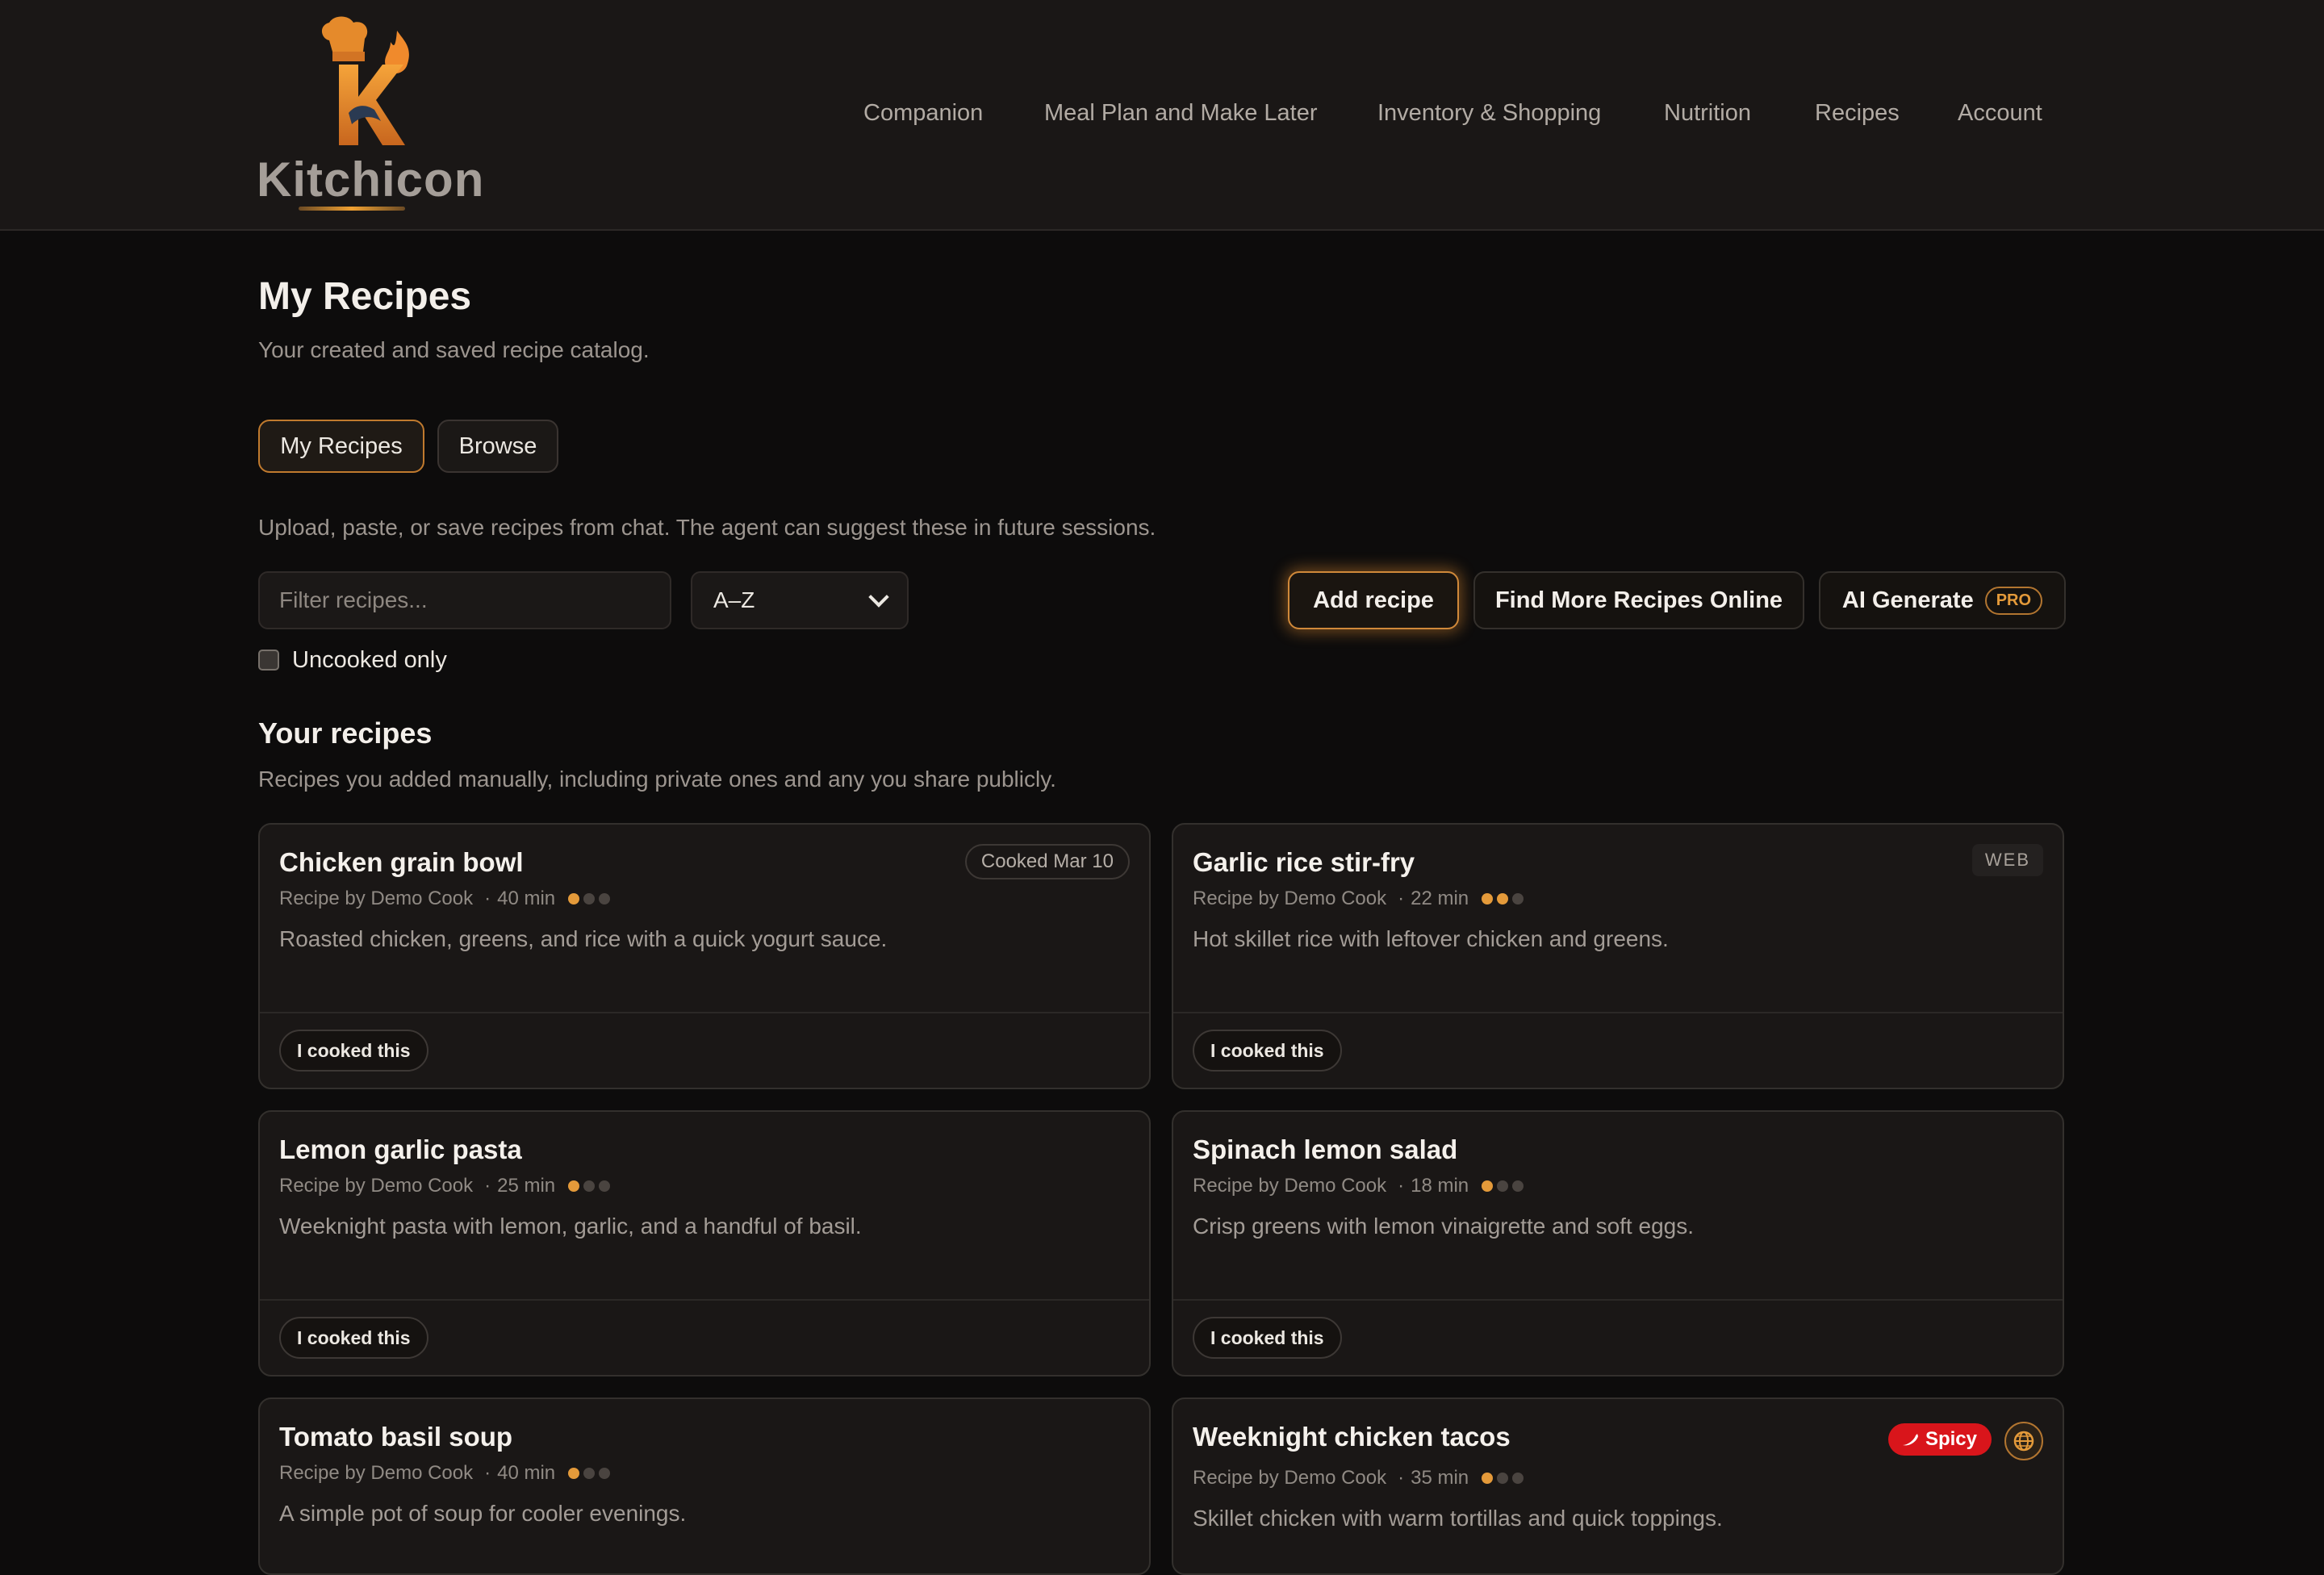 The width and height of the screenshot is (2324, 1575). I want to click on recipe-meta: Recipe by Demo Cook · 22 min, so click(1360, 899).